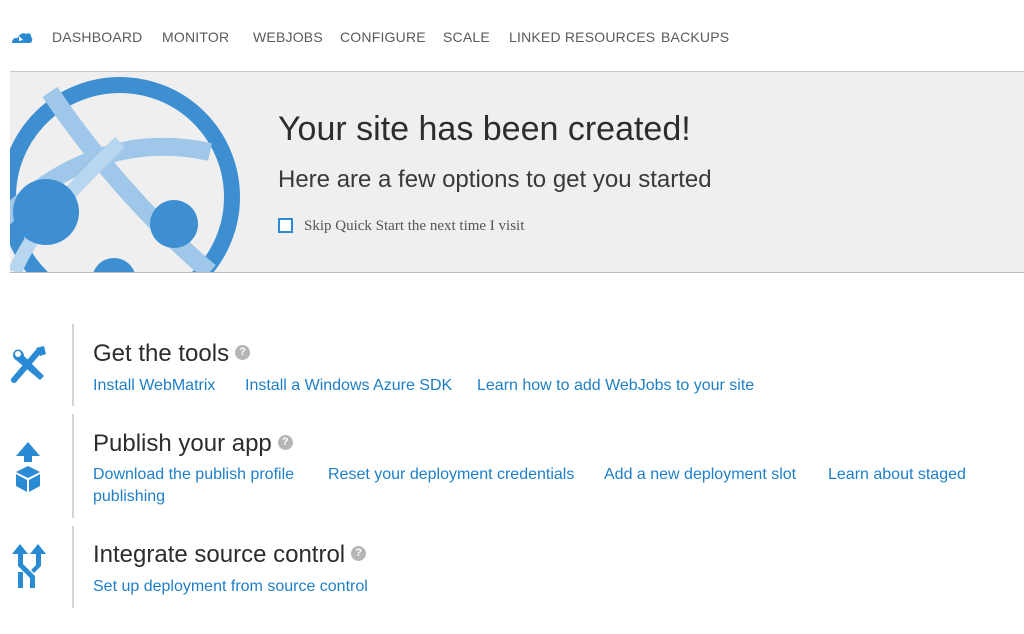 This screenshot has height=634, width=1024. Describe the element at coordinates (451, 475) in the screenshot. I see `reset-deployment-credentials-link: Reset your deployment credentials` at that location.